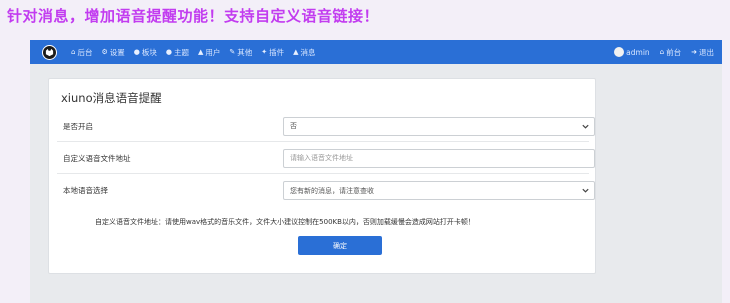 This screenshot has width=730, height=303. I want to click on nav-right: admin ⌂ 前台 ➜ 退出, so click(659, 52).